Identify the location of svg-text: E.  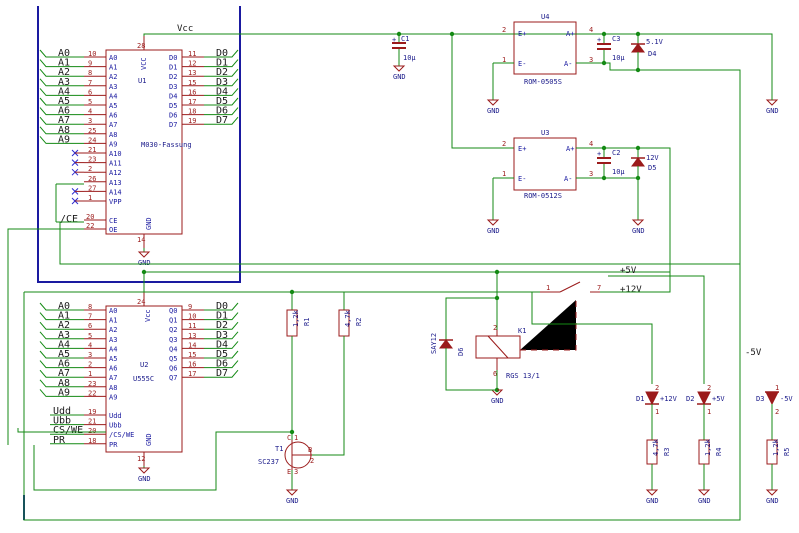
(289, 472).